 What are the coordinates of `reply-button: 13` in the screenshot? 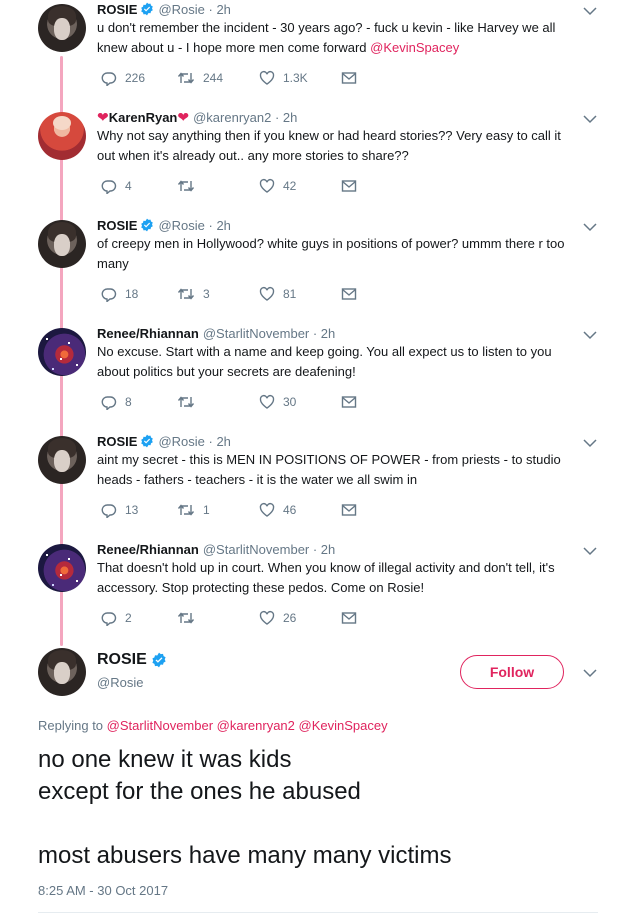 It's located at (119, 510).